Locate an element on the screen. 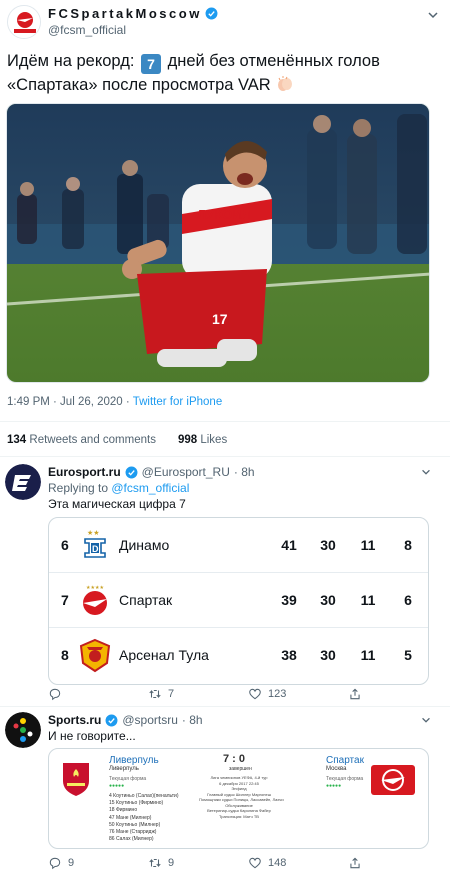  retweet-icon is located at coordinates (155, 694).